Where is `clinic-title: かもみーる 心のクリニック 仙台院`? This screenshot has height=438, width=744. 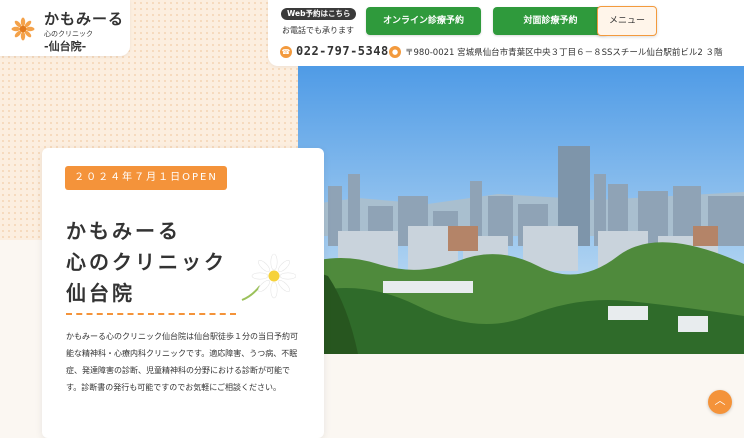 clinic-title: かもみーる 心のクリニック 仙台院 is located at coordinates (146, 262).